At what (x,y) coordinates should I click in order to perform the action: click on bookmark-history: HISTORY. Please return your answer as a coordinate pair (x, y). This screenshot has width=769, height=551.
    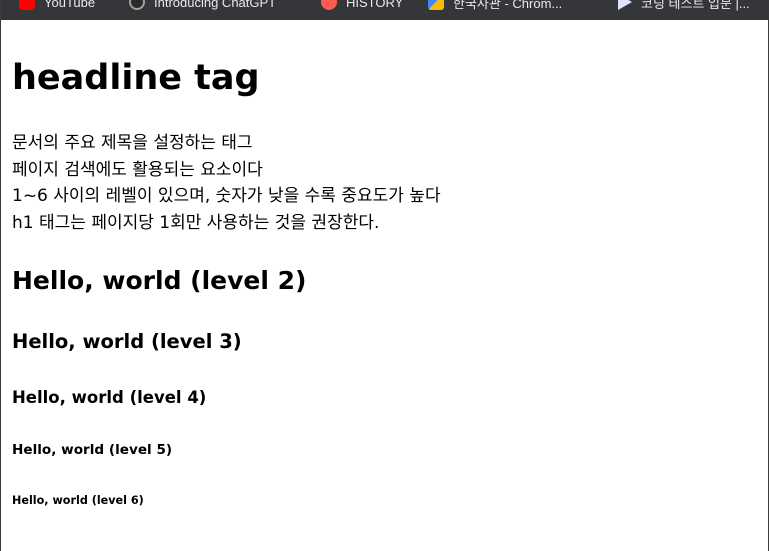
    Looking at the image, I should click on (362, 6).